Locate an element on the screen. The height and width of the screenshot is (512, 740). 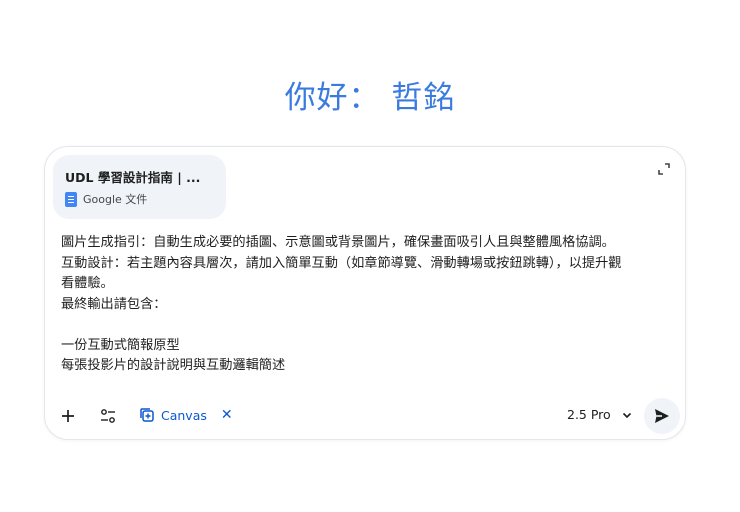
attachment-chip: UDL 學習設計指南 | ... Google 文件 is located at coordinates (139, 187).